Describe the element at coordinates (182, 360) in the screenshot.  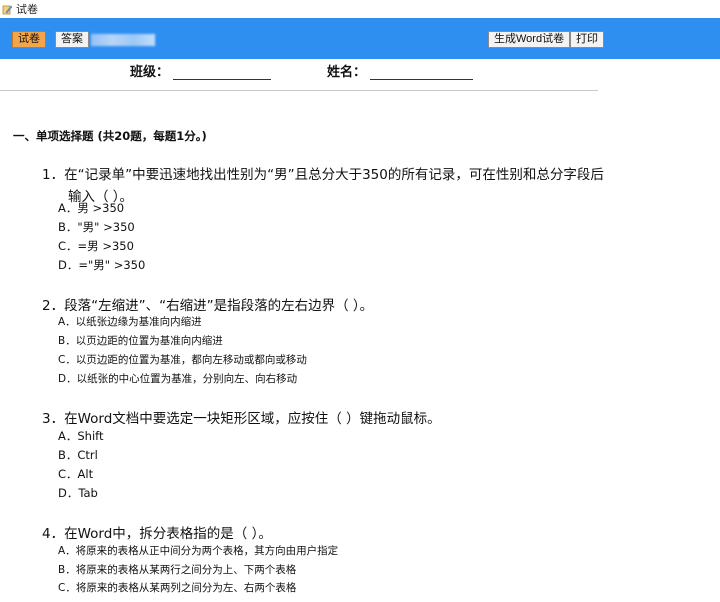
I see `option: C．以页边距的位置为基准，都向左移动或都向或移动` at that location.